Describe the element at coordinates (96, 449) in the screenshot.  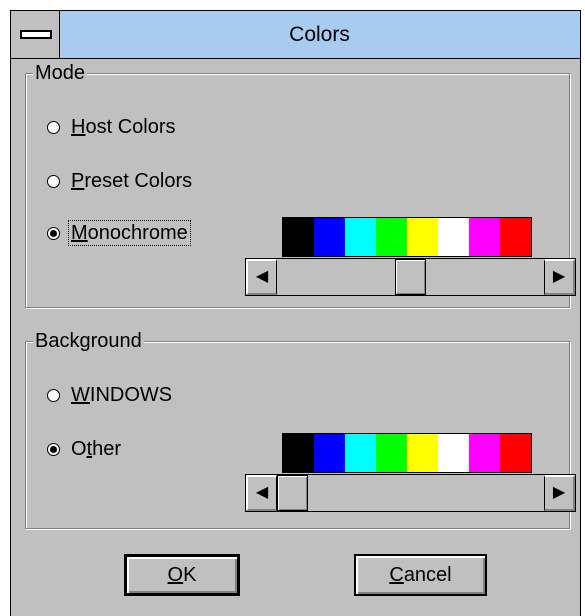
I see `radio-label: Other` at that location.